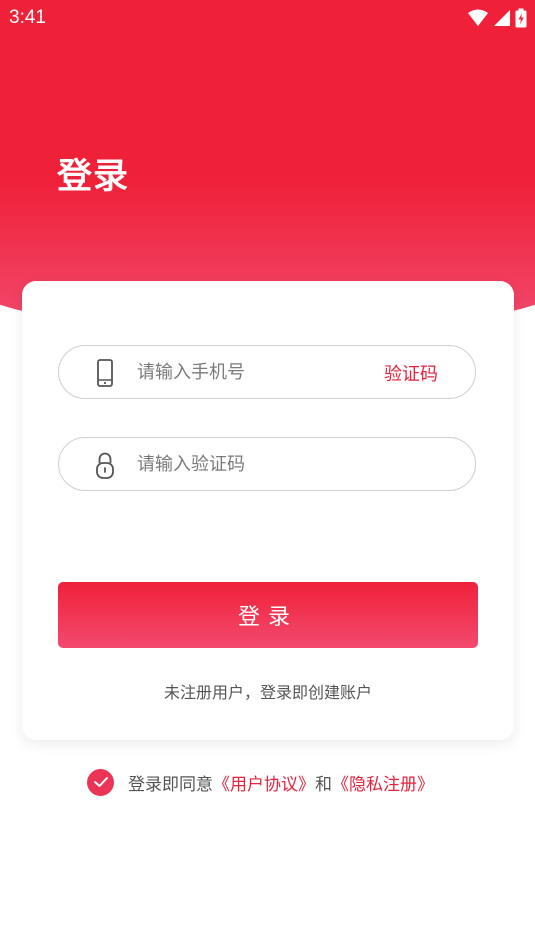 Image resolution: width=535 pixels, height=951 pixels. What do you see at coordinates (105, 465) in the screenshot?
I see `padlock-icon` at bounding box center [105, 465].